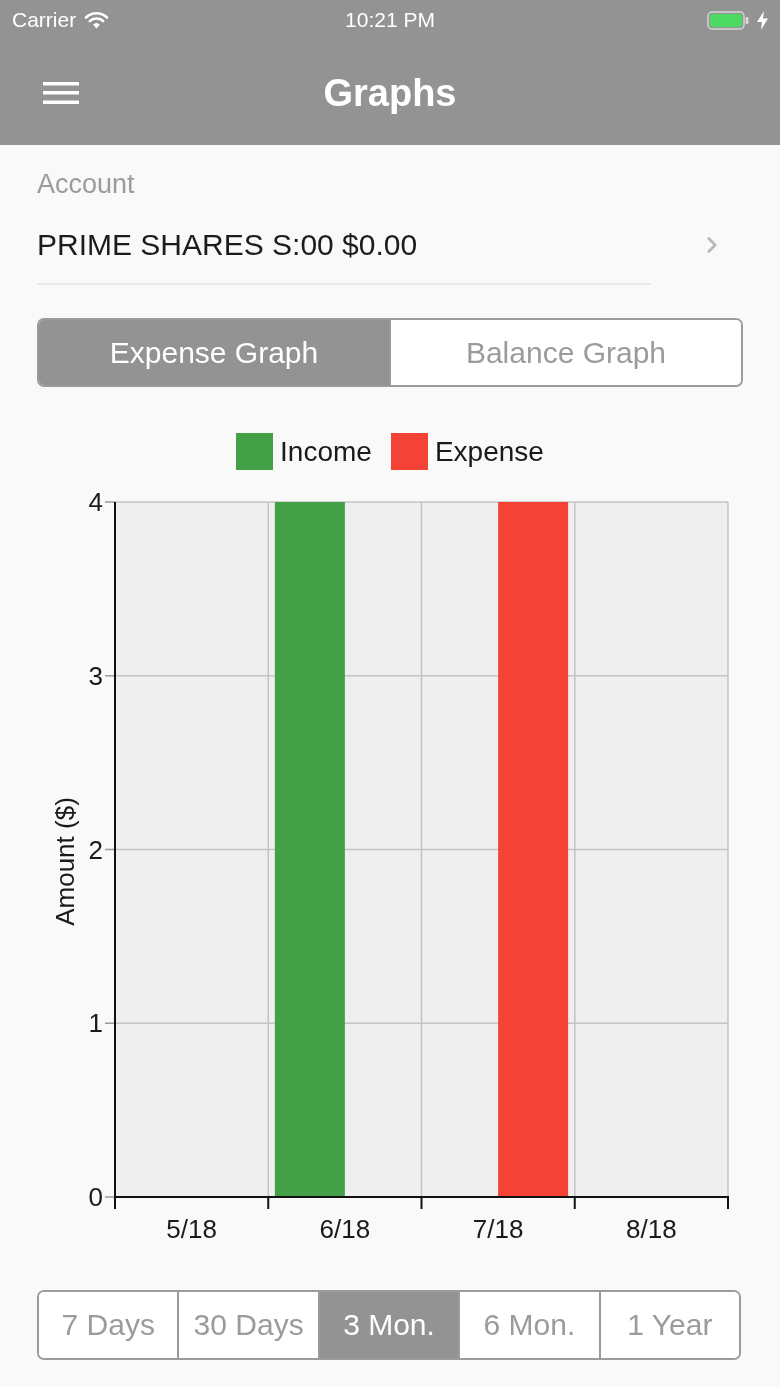 Image resolution: width=780 pixels, height=1387 pixels. Describe the element at coordinates (95, 675) in the screenshot. I see `y-tick-label: 3` at that location.